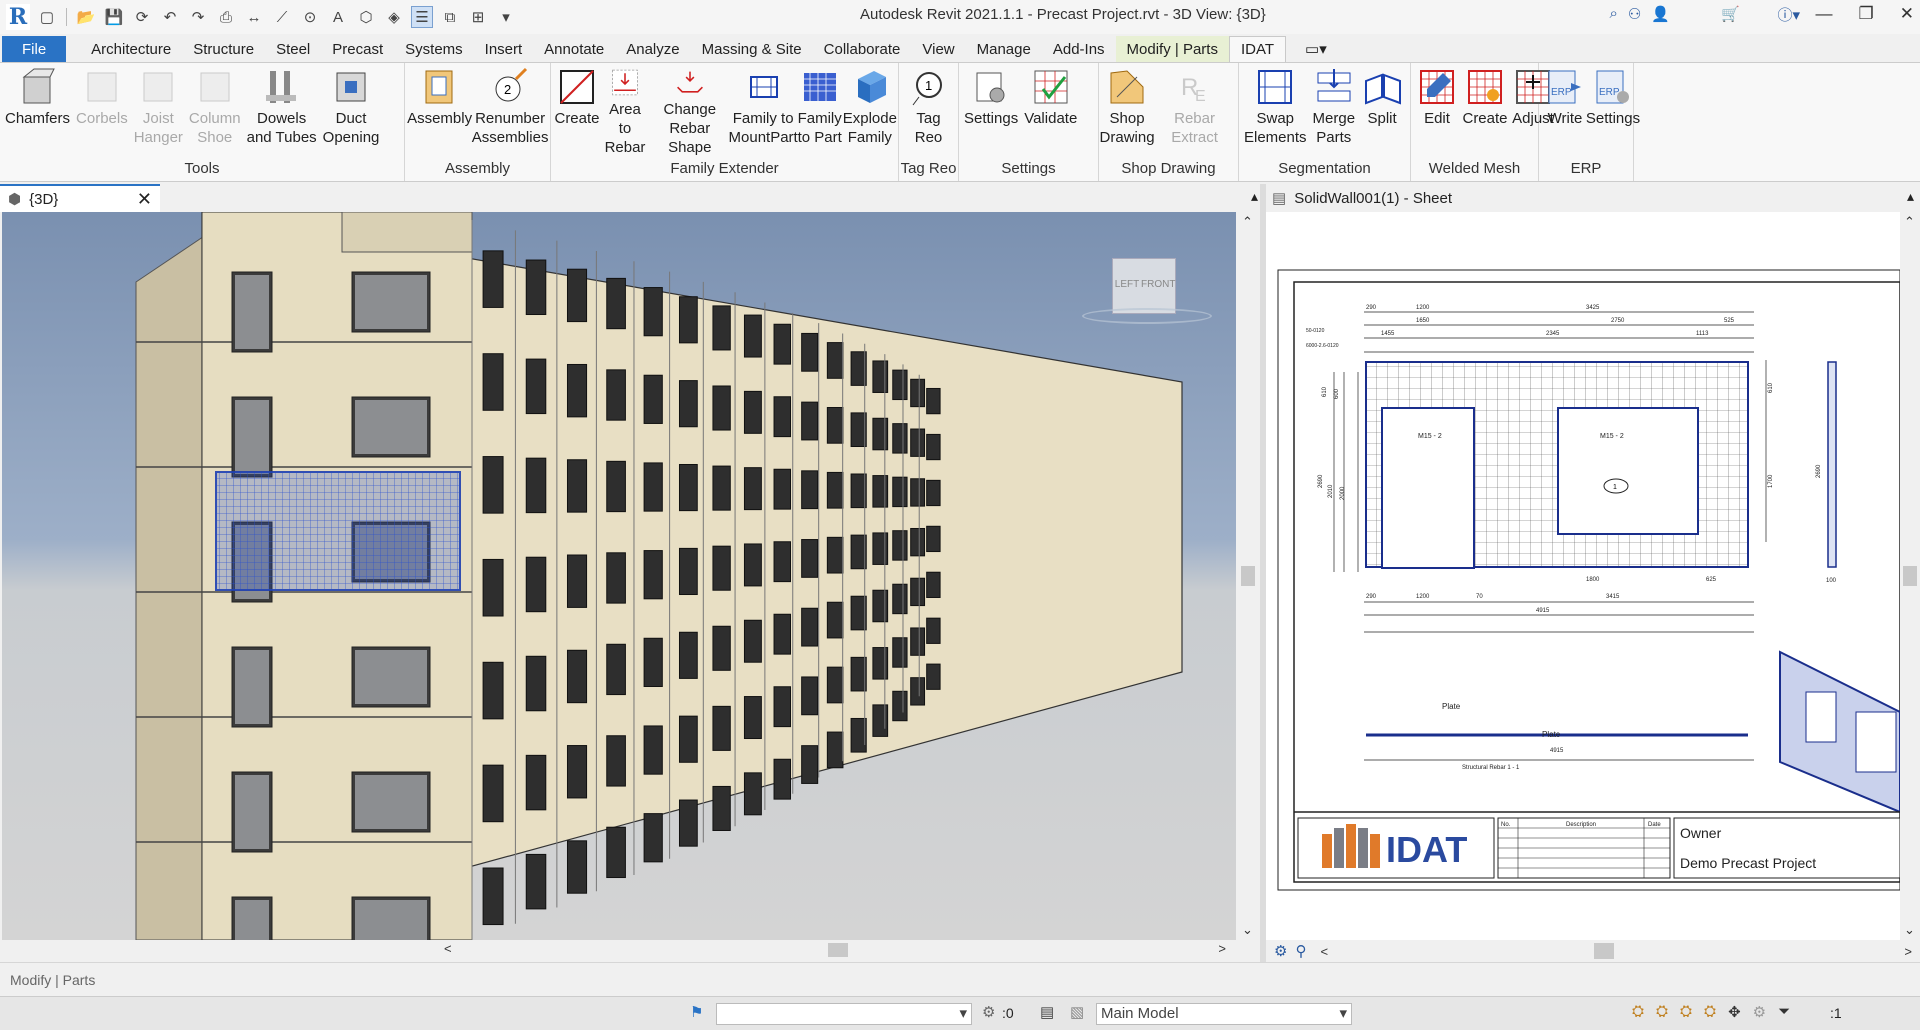  What do you see at coordinates (1300, 951) in the screenshot?
I see `pin-icon: ⚲` at bounding box center [1300, 951].